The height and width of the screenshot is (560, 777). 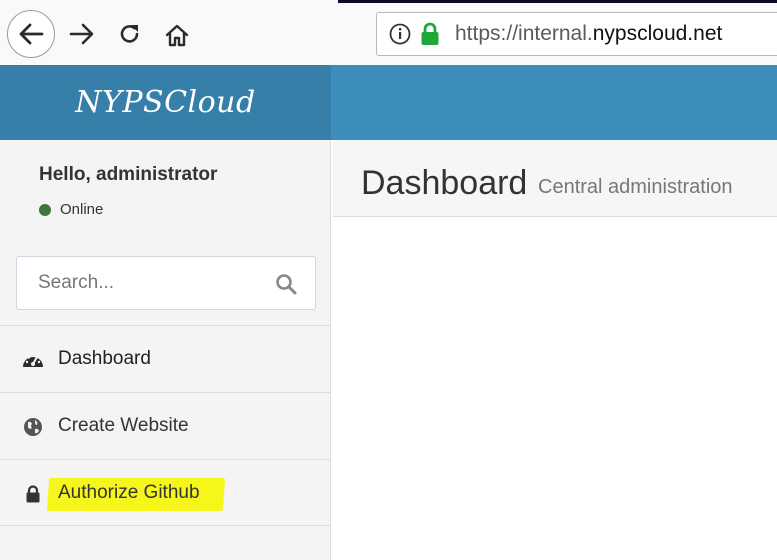 I want to click on home-button, so click(x=177, y=35).